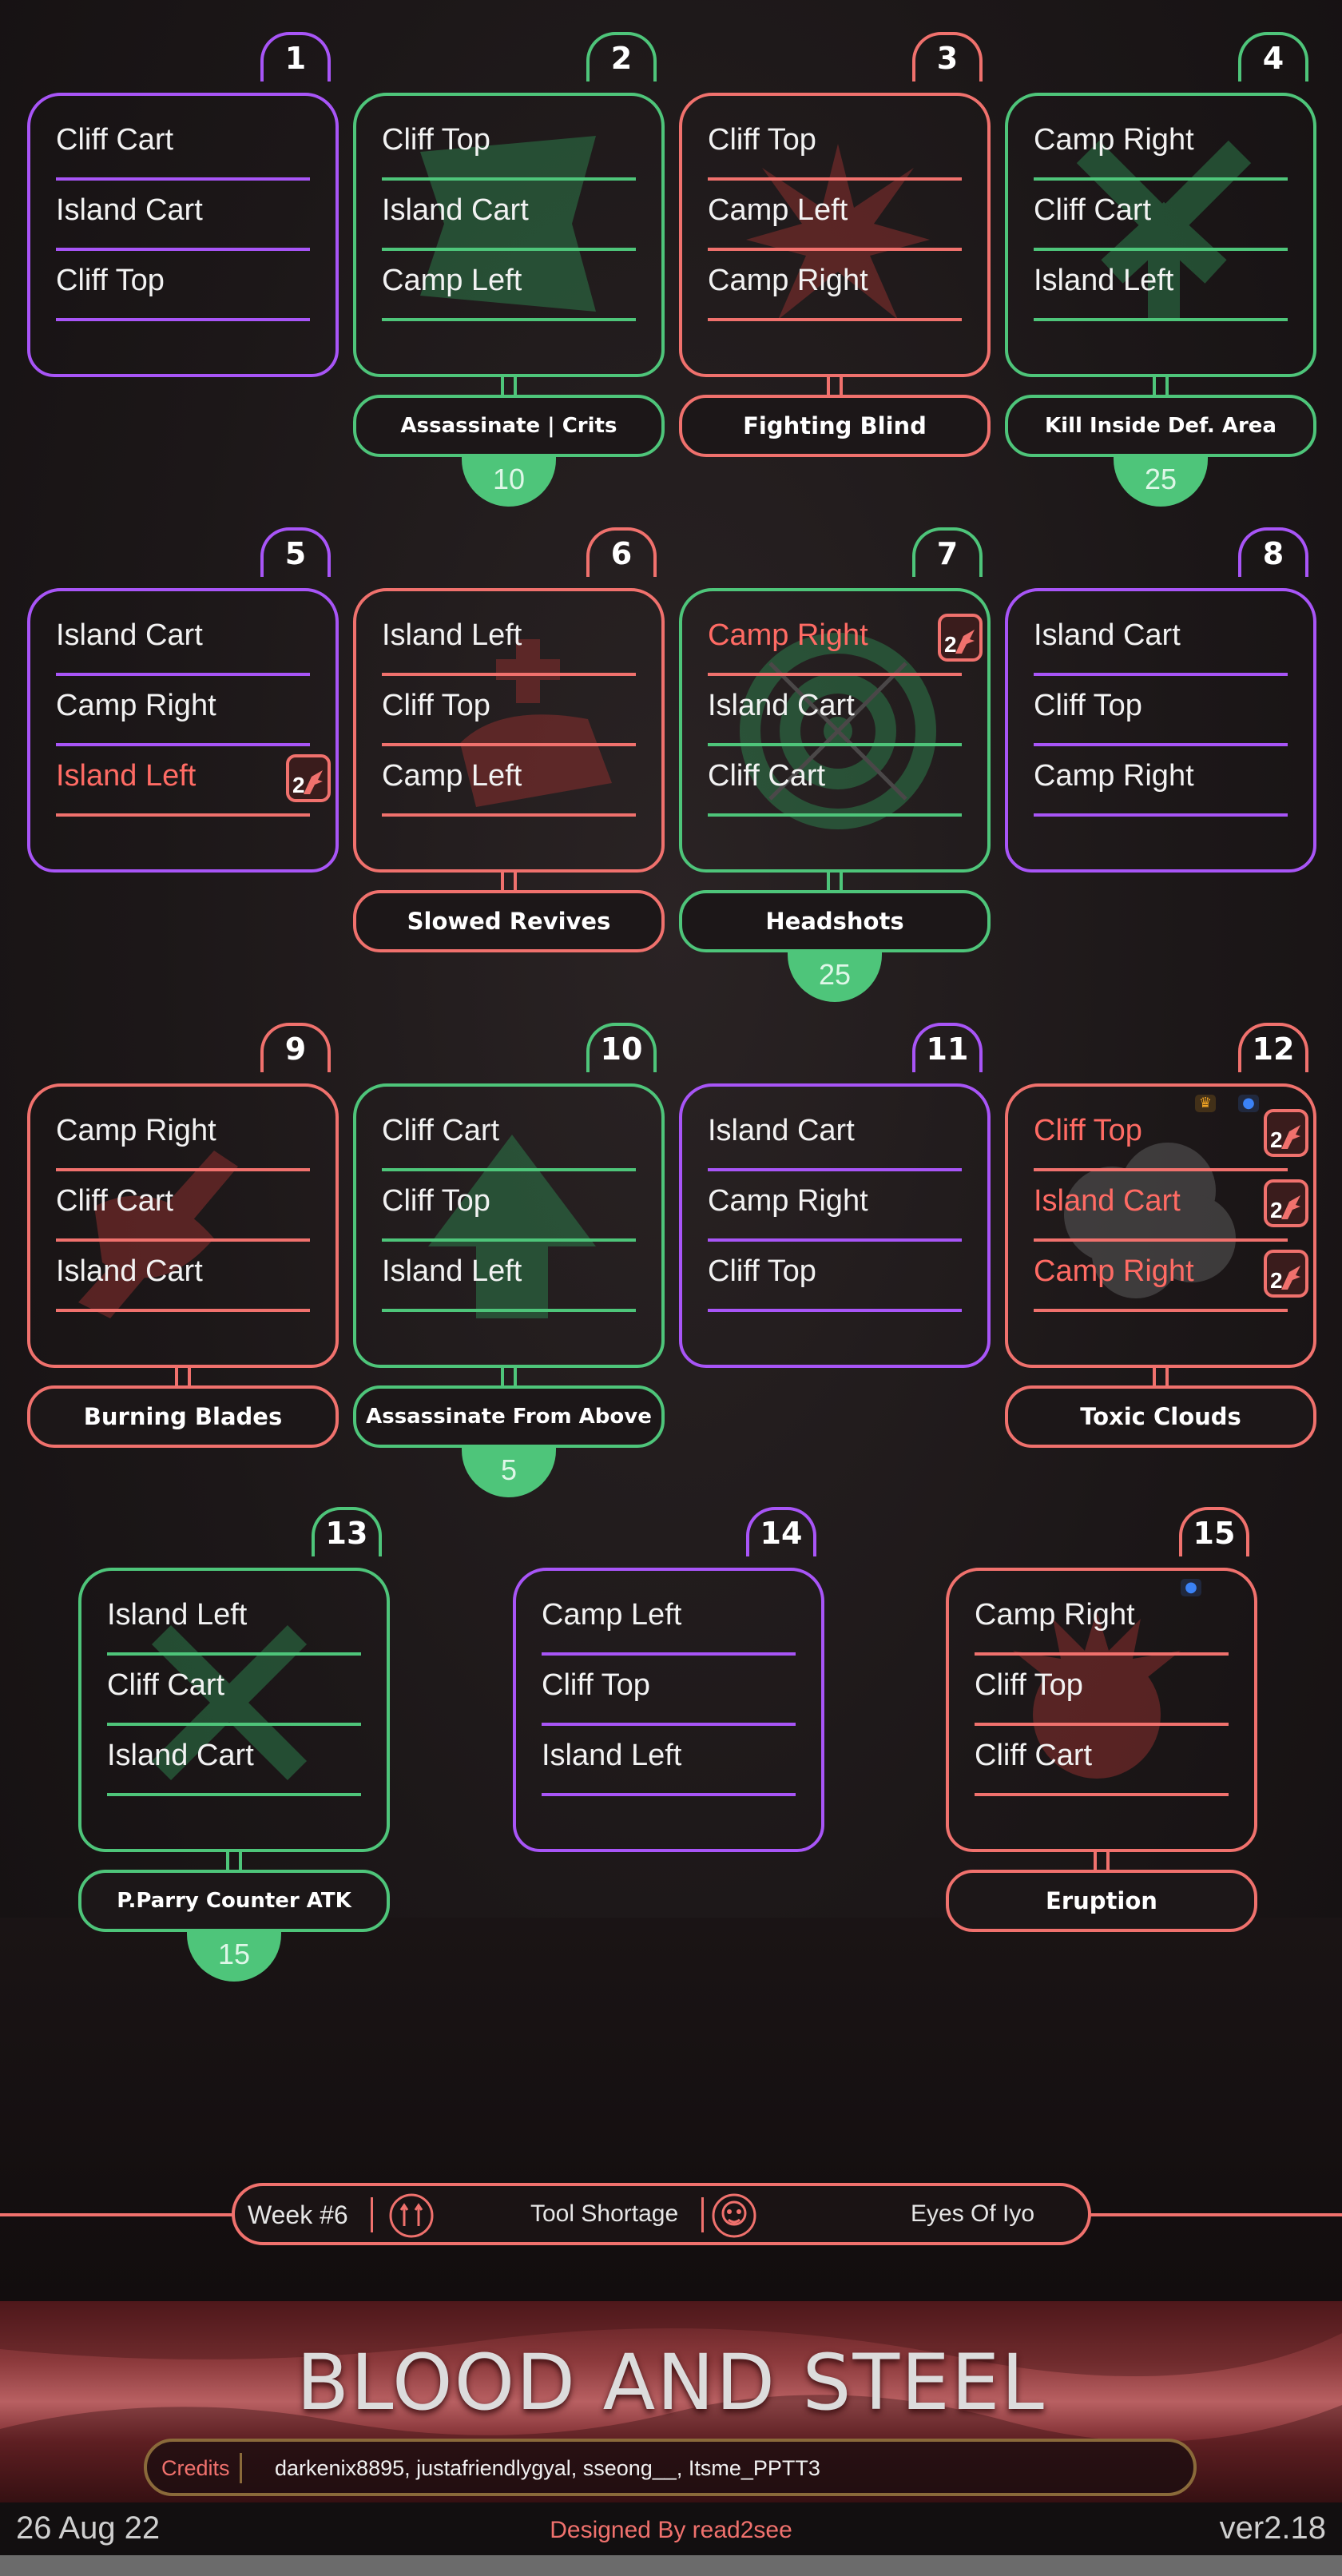  What do you see at coordinates (621, 56) in the screenshot?
I see `card-number-2: 2` at bounding box center [621, 56].